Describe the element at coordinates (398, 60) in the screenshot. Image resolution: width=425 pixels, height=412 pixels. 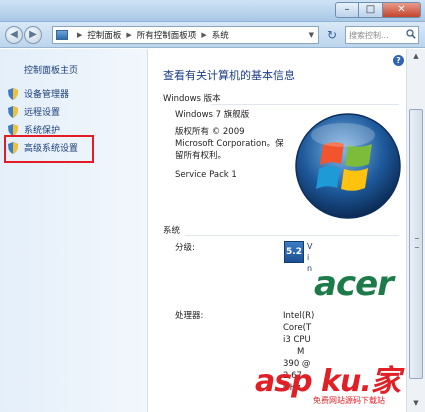
I see `help-icon: ?` at that location.